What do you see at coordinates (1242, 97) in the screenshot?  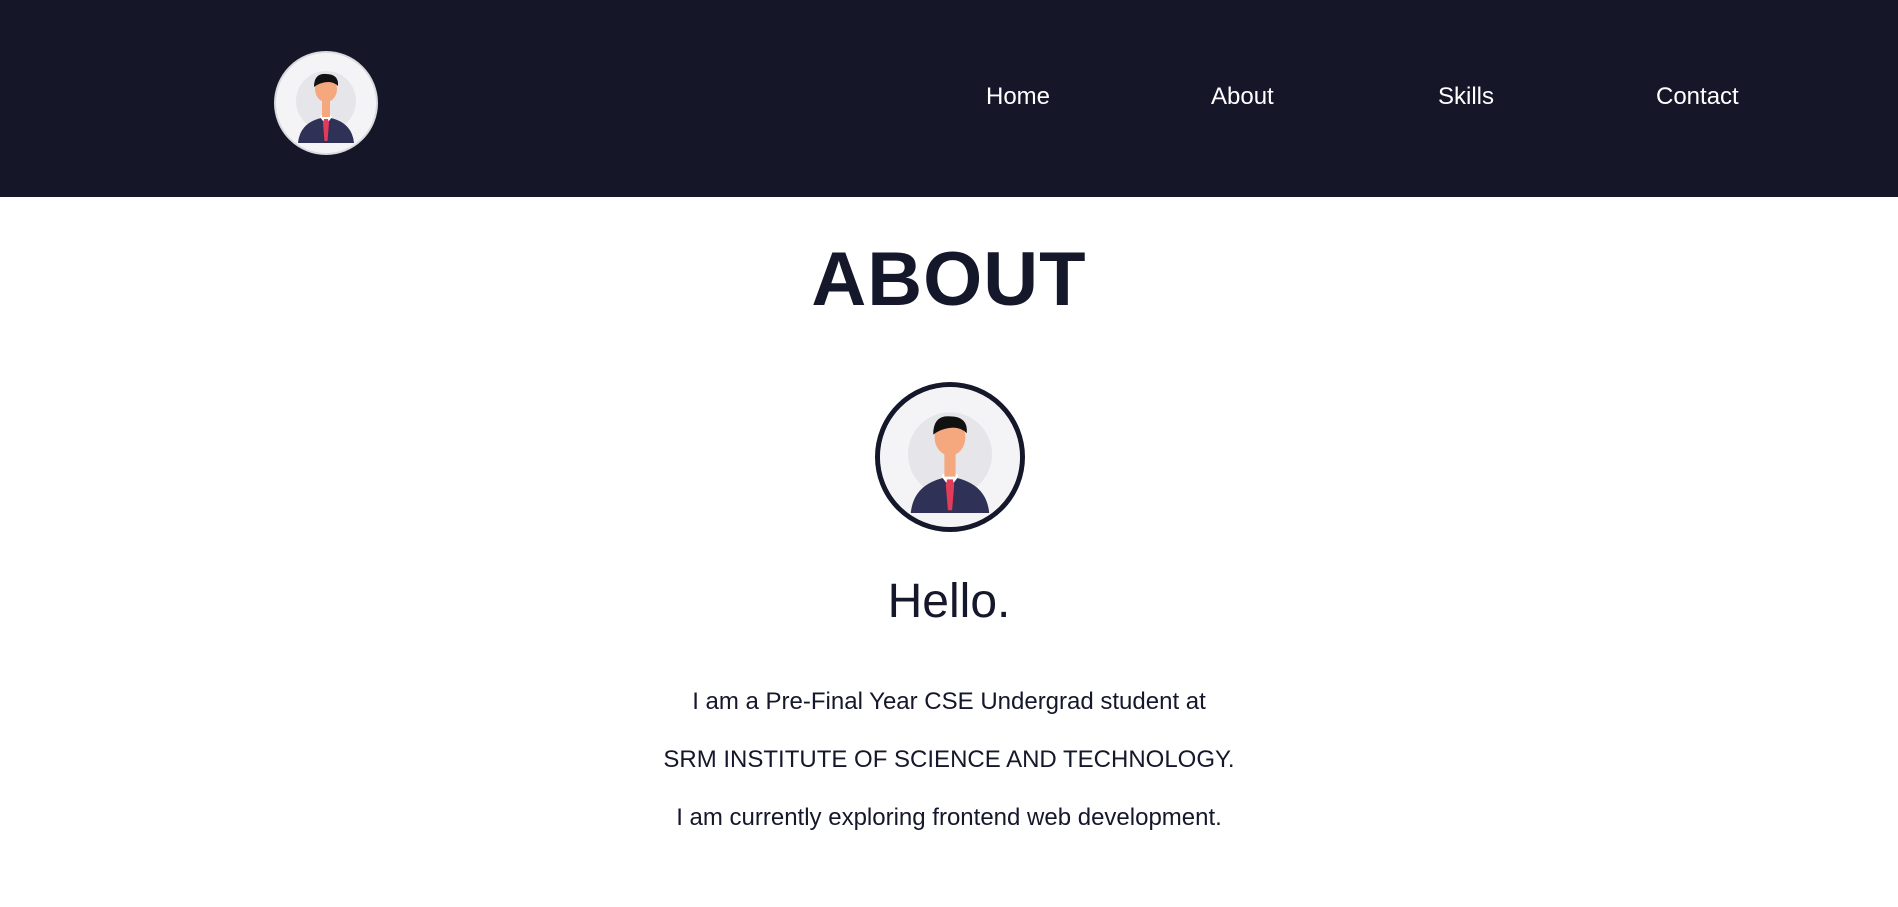 I see `nav-about-link: About` at bounding box center [1242, 97].